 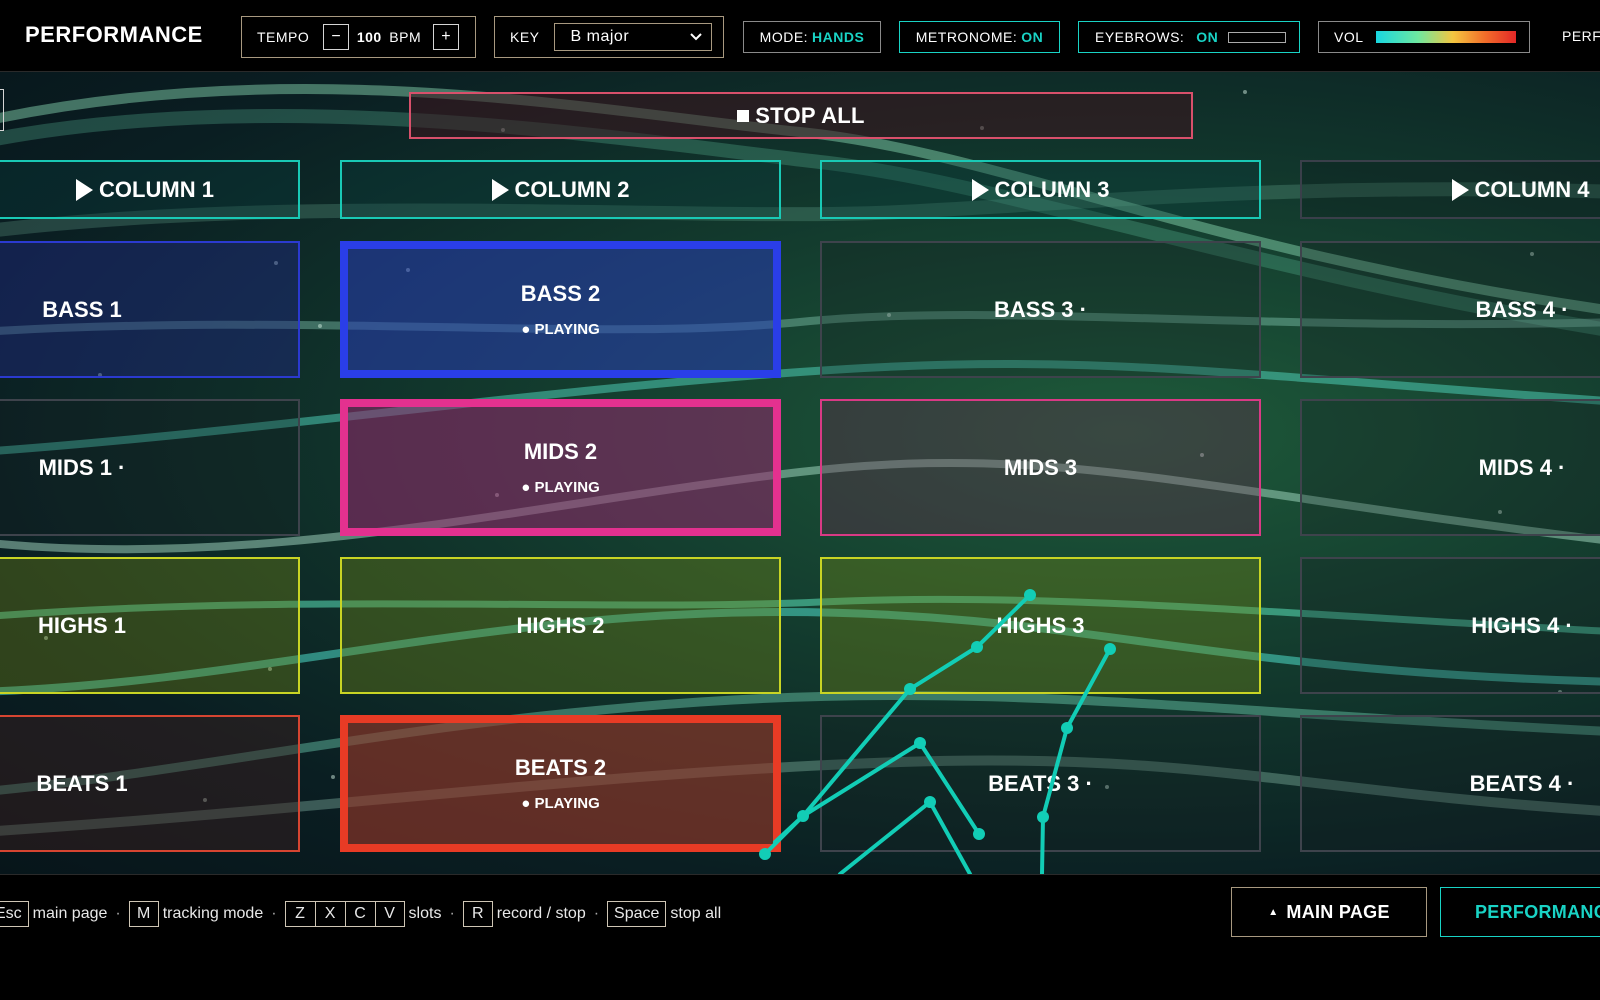 What do you see at coordinates (70, 913) in the screenshot?
I see `esc-hint: main page` at bounding box center [70, 913].